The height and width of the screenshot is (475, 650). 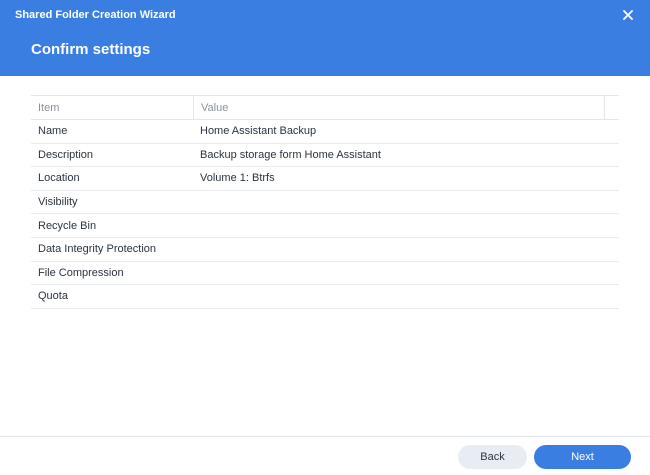 What do you see at coordinates (398, 131) in the screenshot?
I see `table-cell-value: Home Assistant Backup` at bounding box center [398, 131].